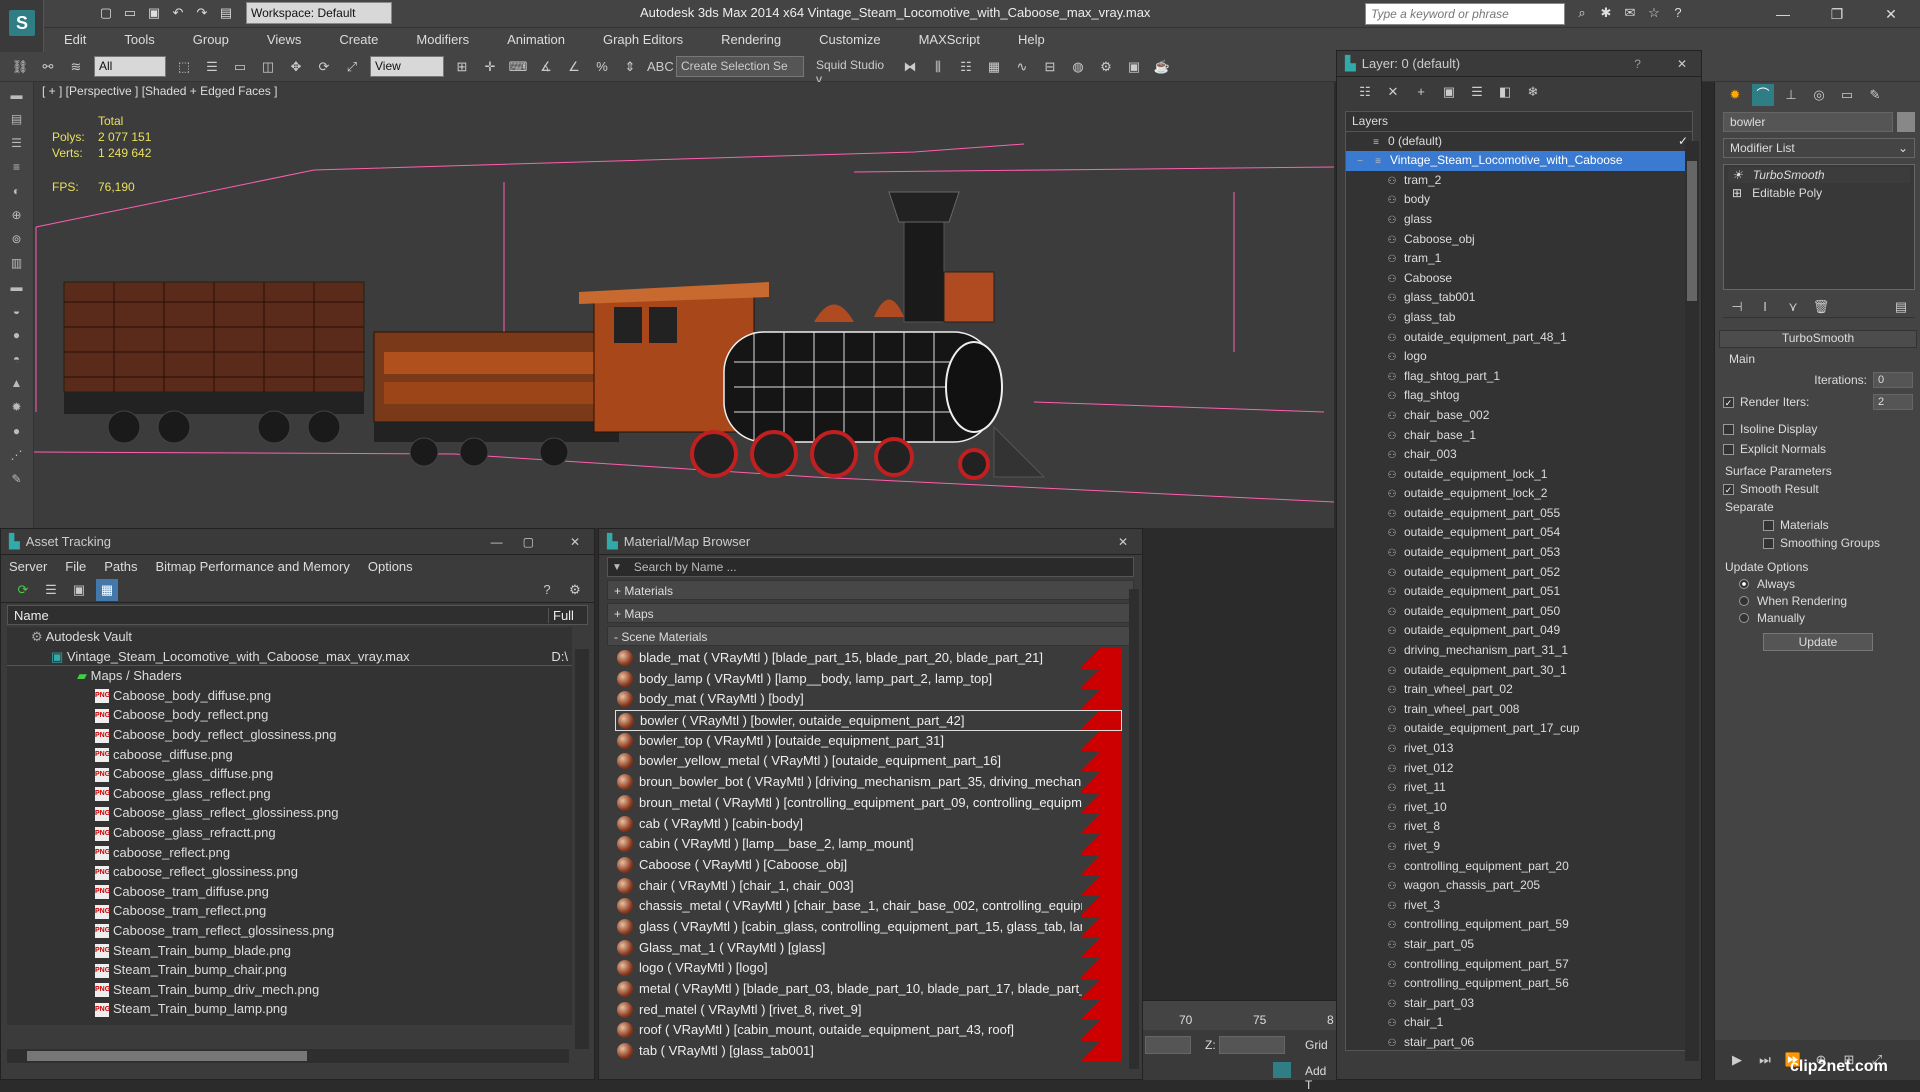 The height and width of the screenshot is (1092, 1920). What do you see at coordinates (910, 67) in the screenshot?
I see `mirror-icon: ⧓` at bounding box center [910, 67].